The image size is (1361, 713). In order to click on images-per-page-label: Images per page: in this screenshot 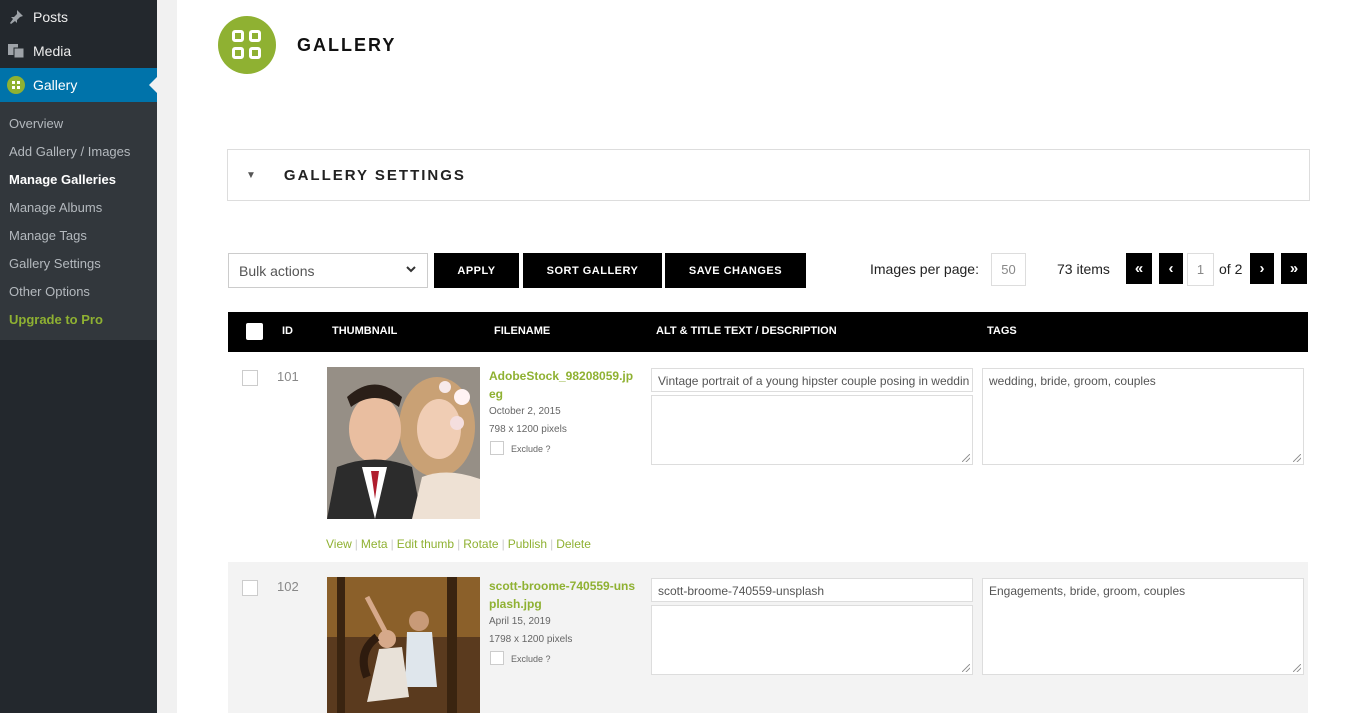, I will do `click(924, 269)`.